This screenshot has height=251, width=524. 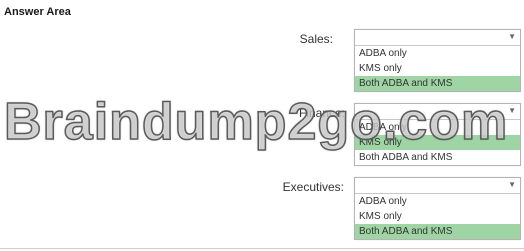 I want to click on executives-dropdown-header: ▼, so click(x=437, y=186).